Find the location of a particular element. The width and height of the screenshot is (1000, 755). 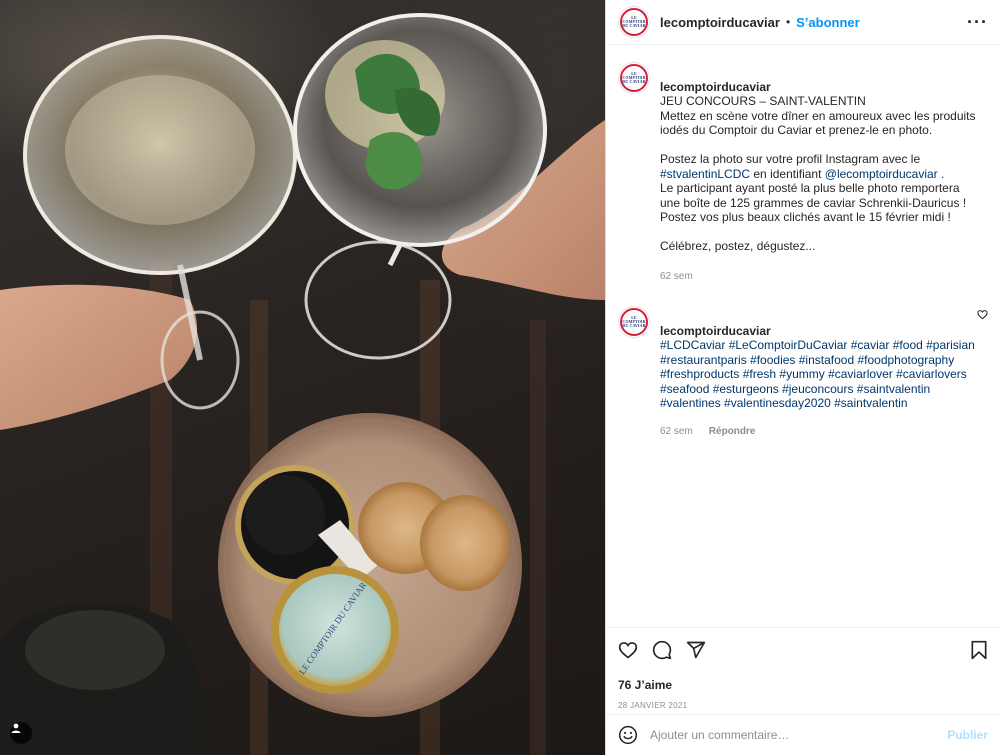

caption-mention: @lecomptoirducaviar is located at coordinates (881, 174).